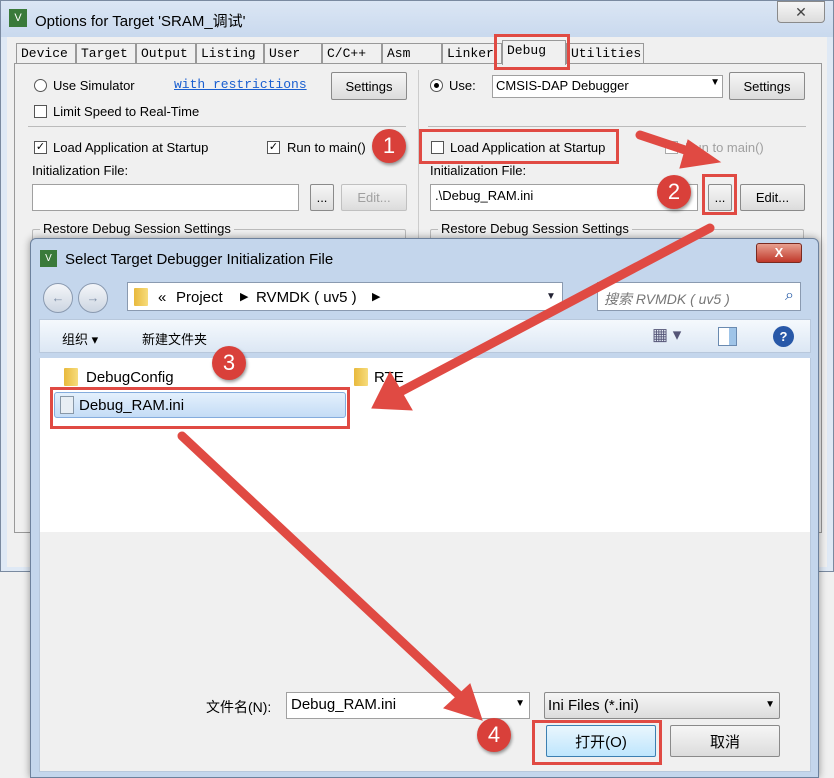 This screenshot has width=834, height=778. Describe the element at coordinates (534, 52) in the screenshot. I see `tab-debug: Debug` at that location.